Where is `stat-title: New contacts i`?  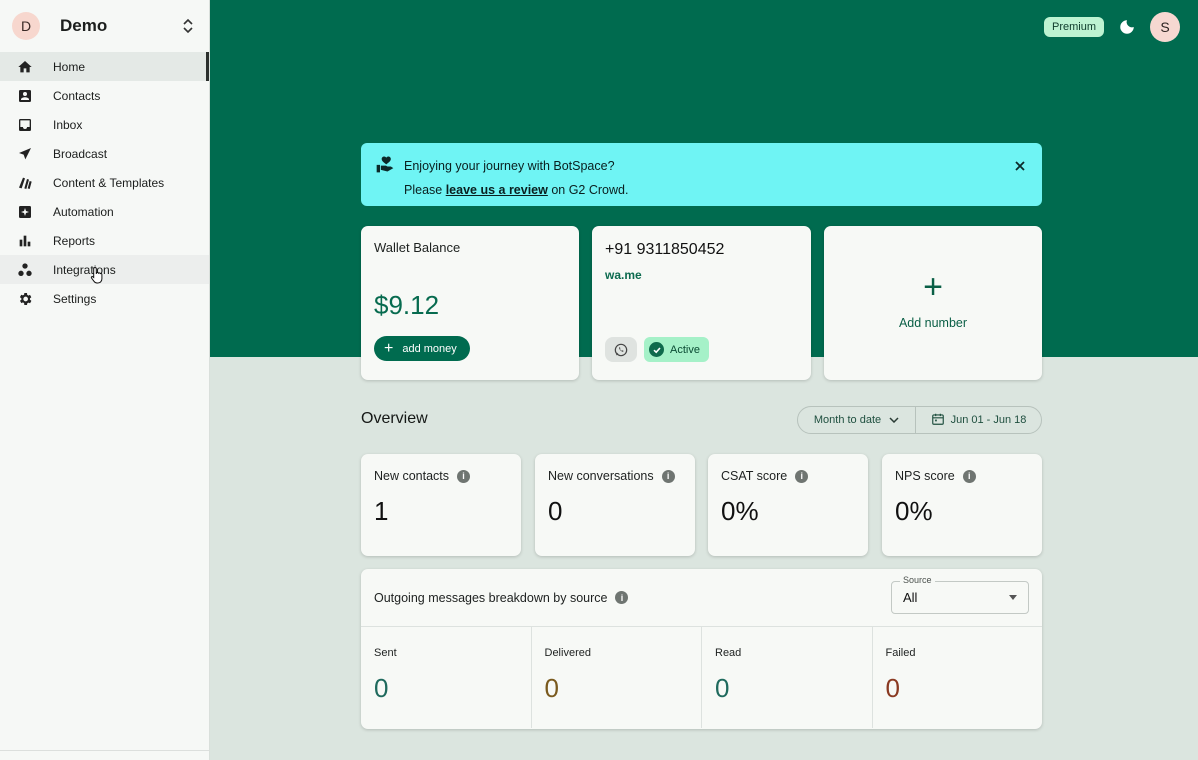 stat-title: New contacts i is located at coordinates (441, 476).